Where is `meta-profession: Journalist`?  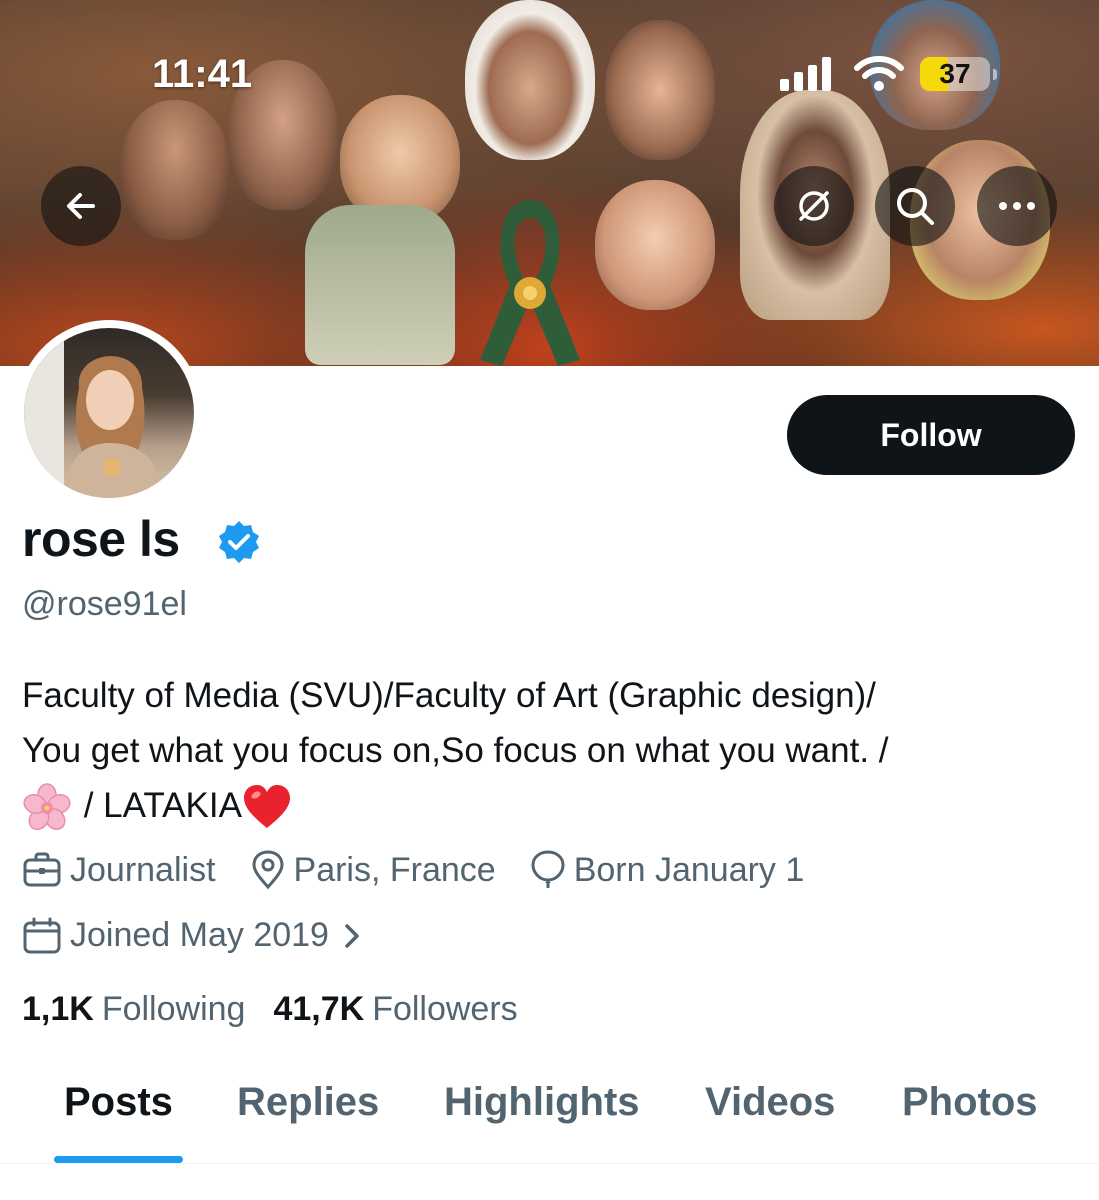 meta-profession: Journalist is located at coordinates (119, 870).